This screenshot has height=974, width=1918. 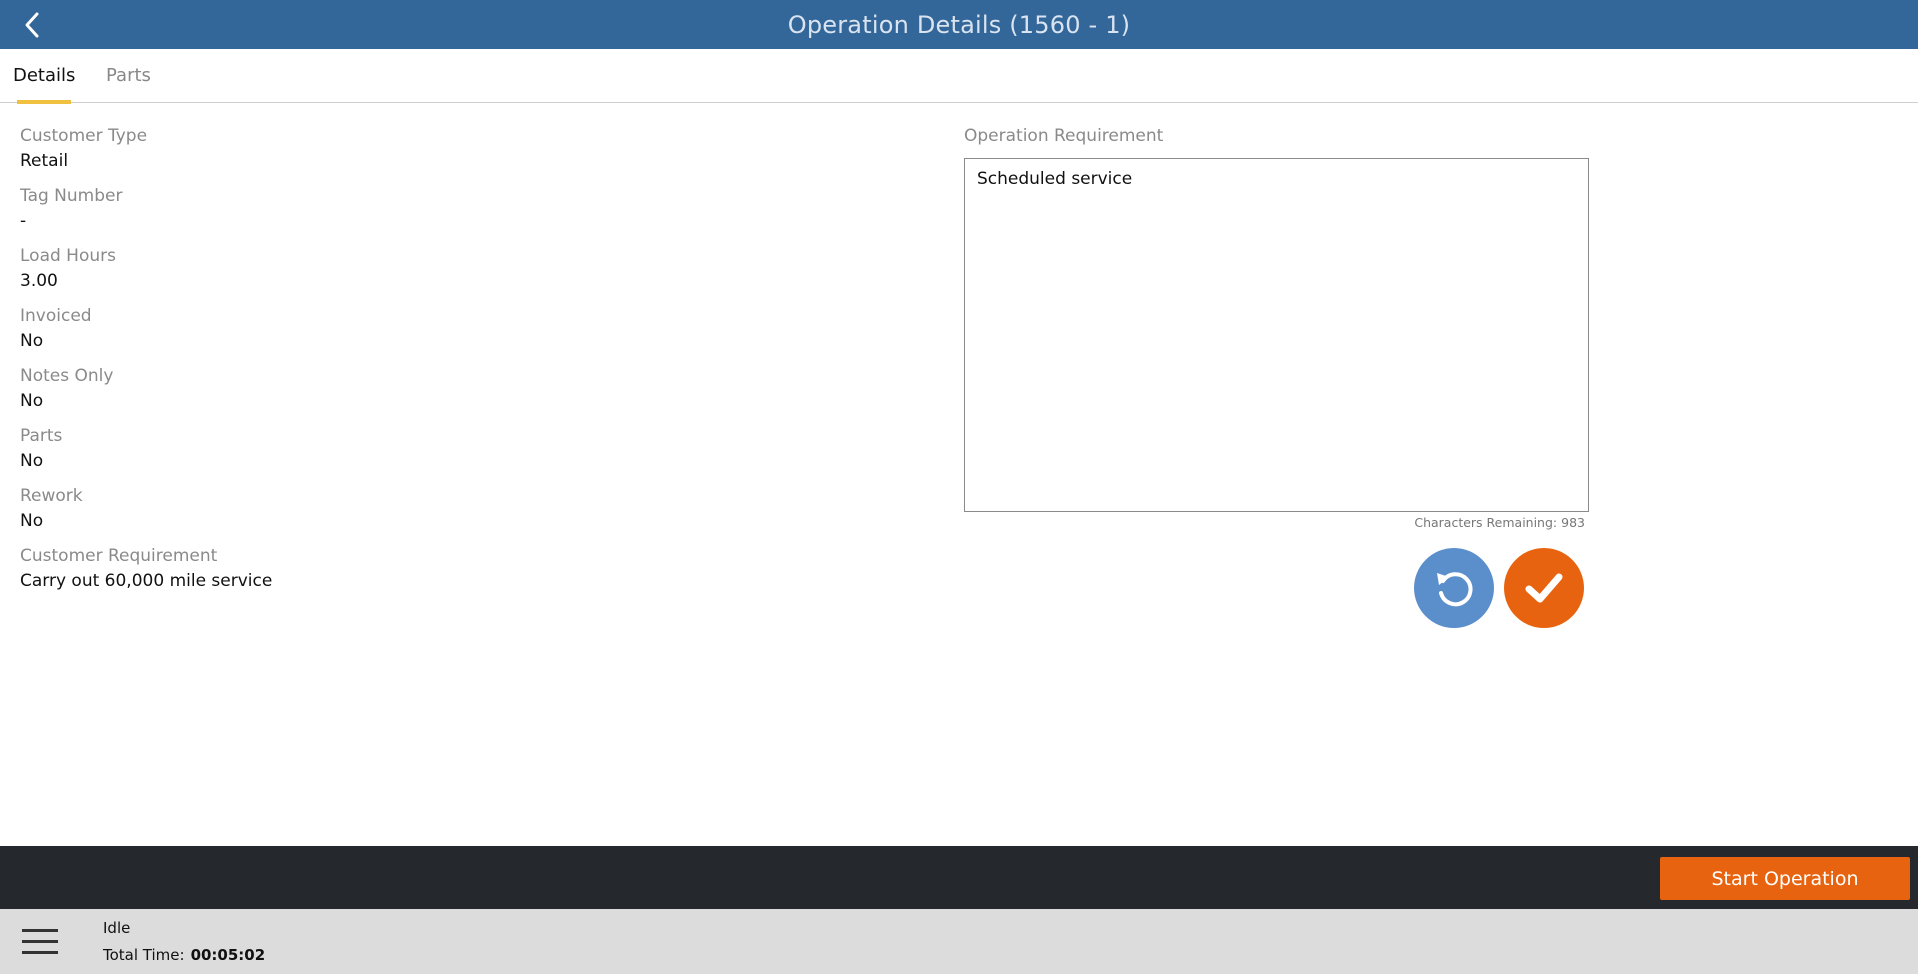 What do you see at coordinates (146, 581) in the screenshot?
I see `field-value: Carry out 60,000 mile service` at bounding box center [146, 581].